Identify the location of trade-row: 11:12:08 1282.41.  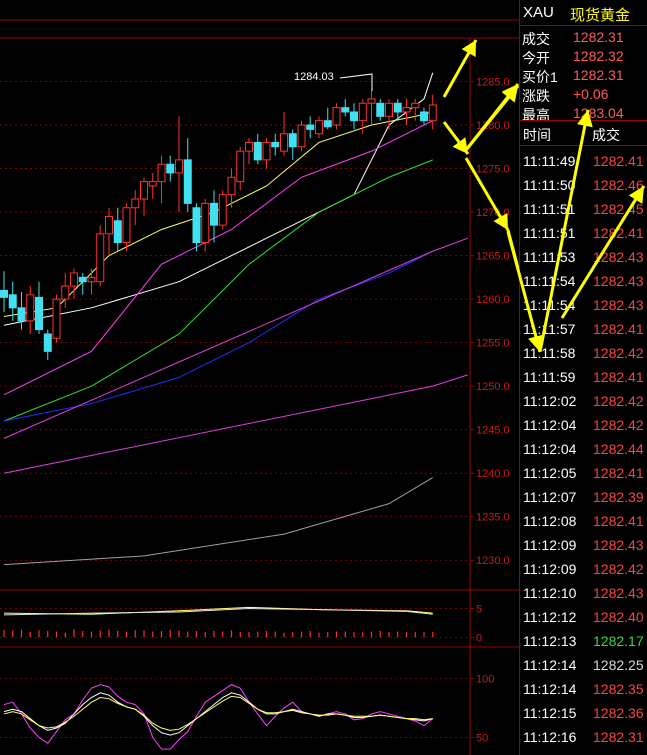
(583, 522).